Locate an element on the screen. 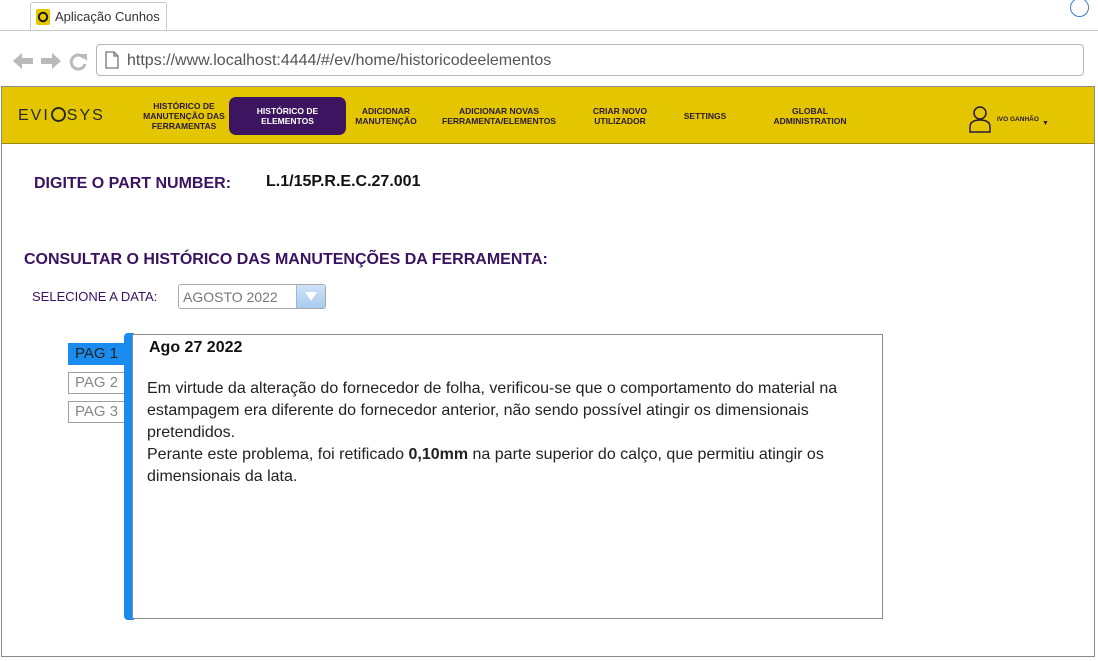 Image resolution: width=1098 pixels, height=661 pixels. menu-label-line: SETTINGS is located at coordinates (705, 115).